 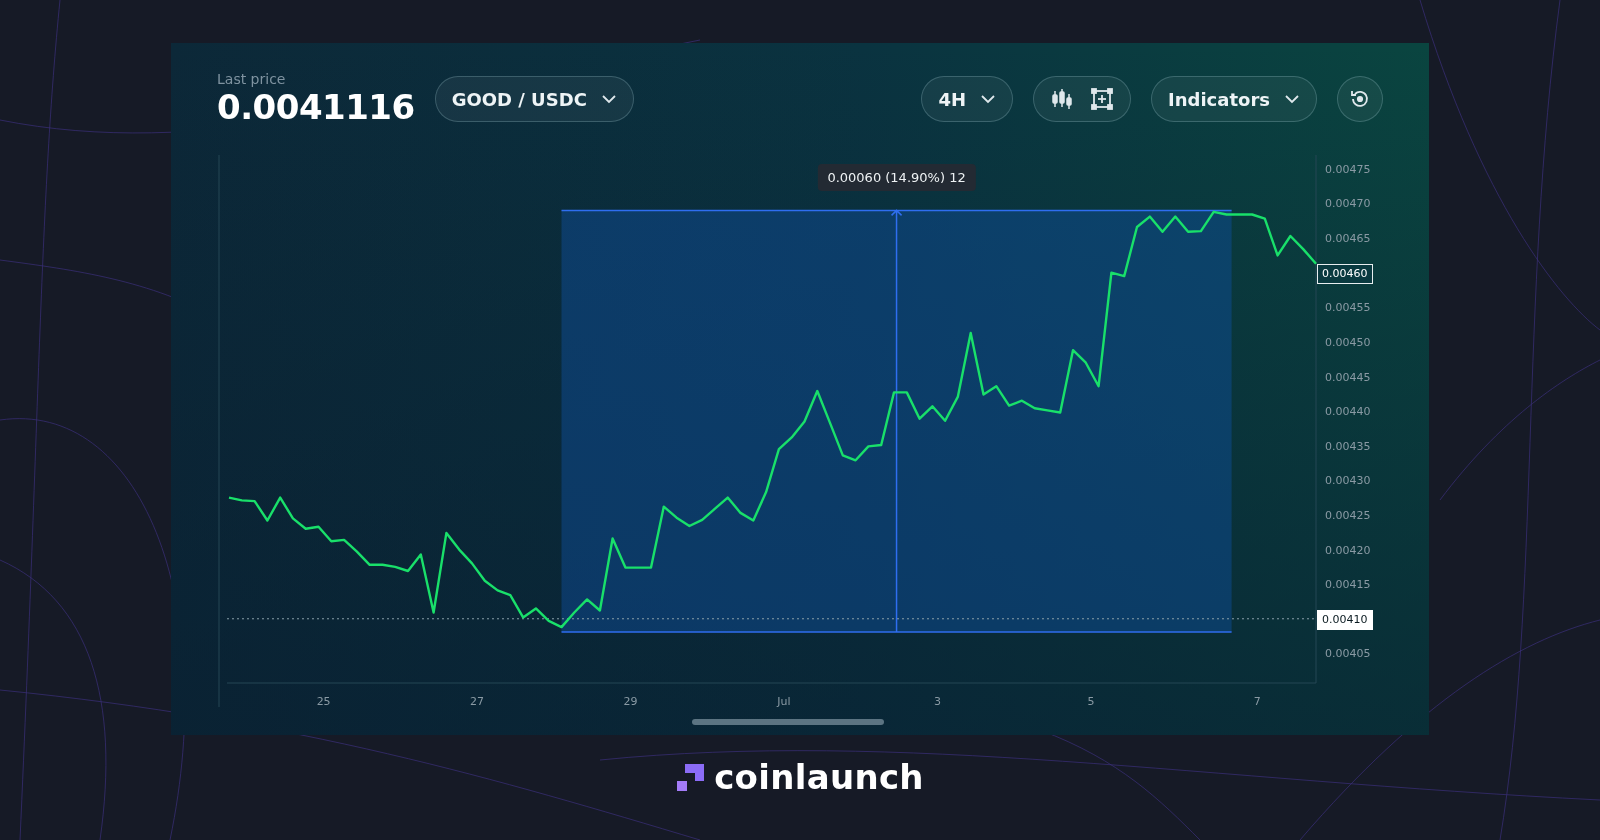 I want to click on axis-label: 0.00445, so click(x=1348, y=377).